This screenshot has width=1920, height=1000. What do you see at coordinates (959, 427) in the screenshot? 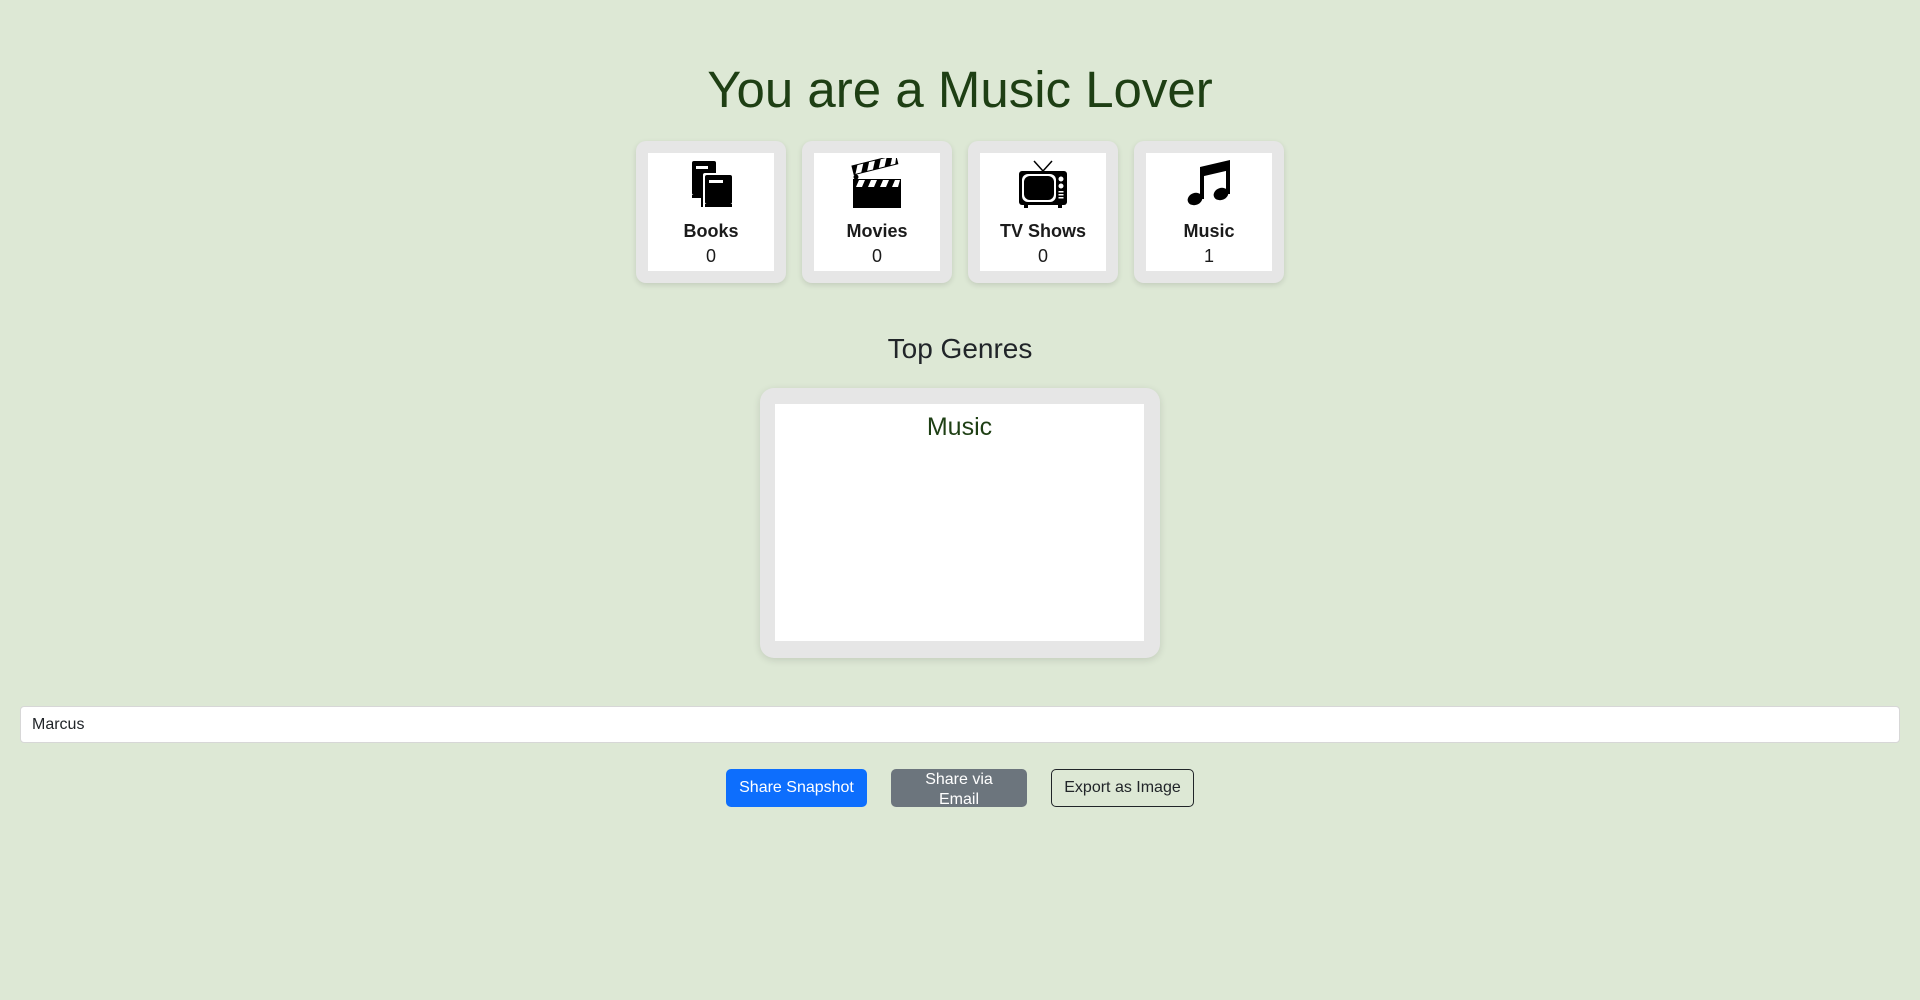
I see `genre-item: Music` at bounding box center [959, 427].